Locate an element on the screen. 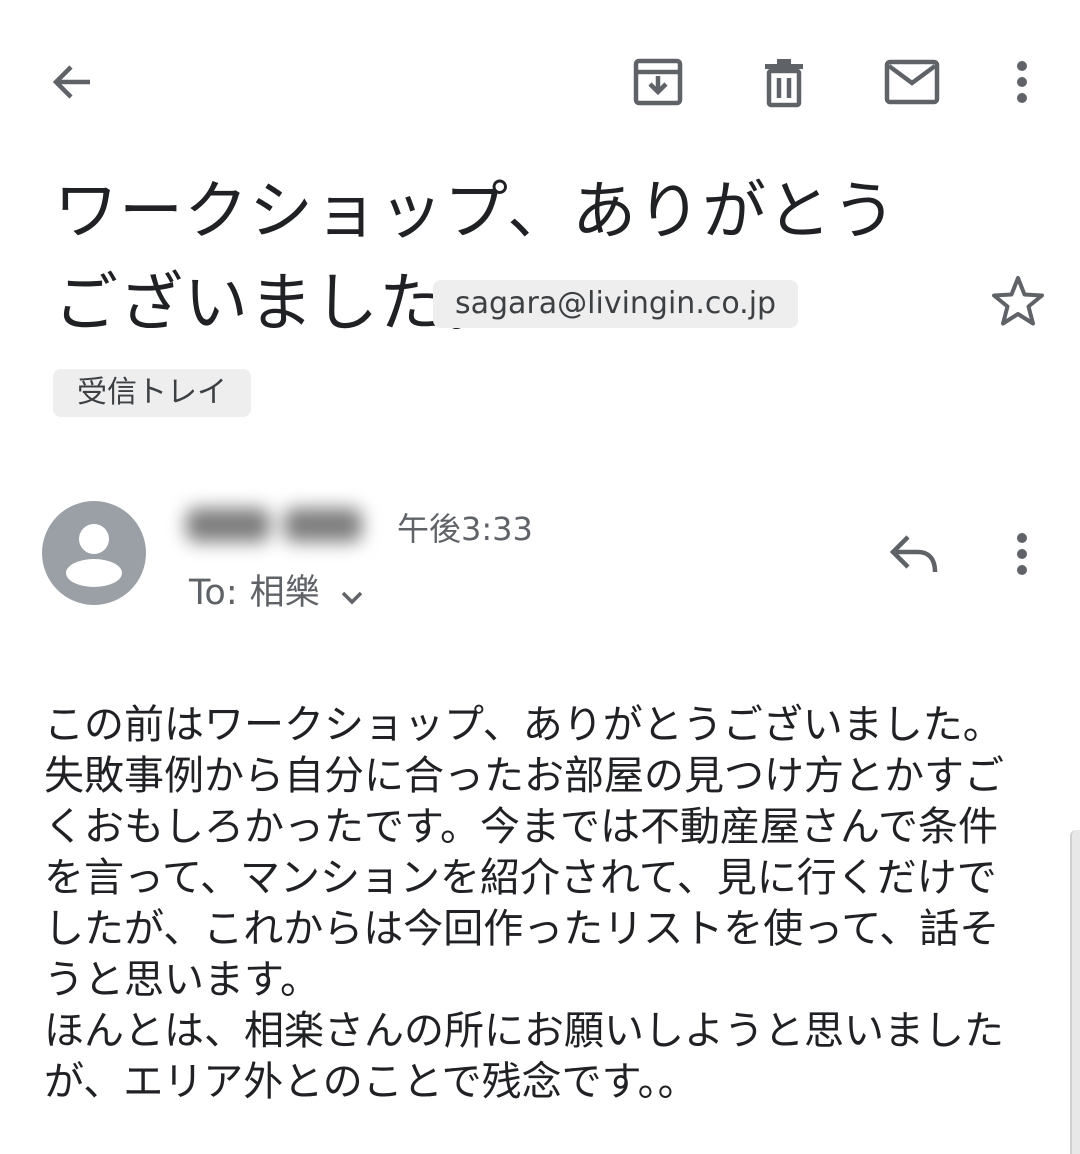 The image size is (1080, 1154). chevron-down-icon is located at coordinates (352, 595).